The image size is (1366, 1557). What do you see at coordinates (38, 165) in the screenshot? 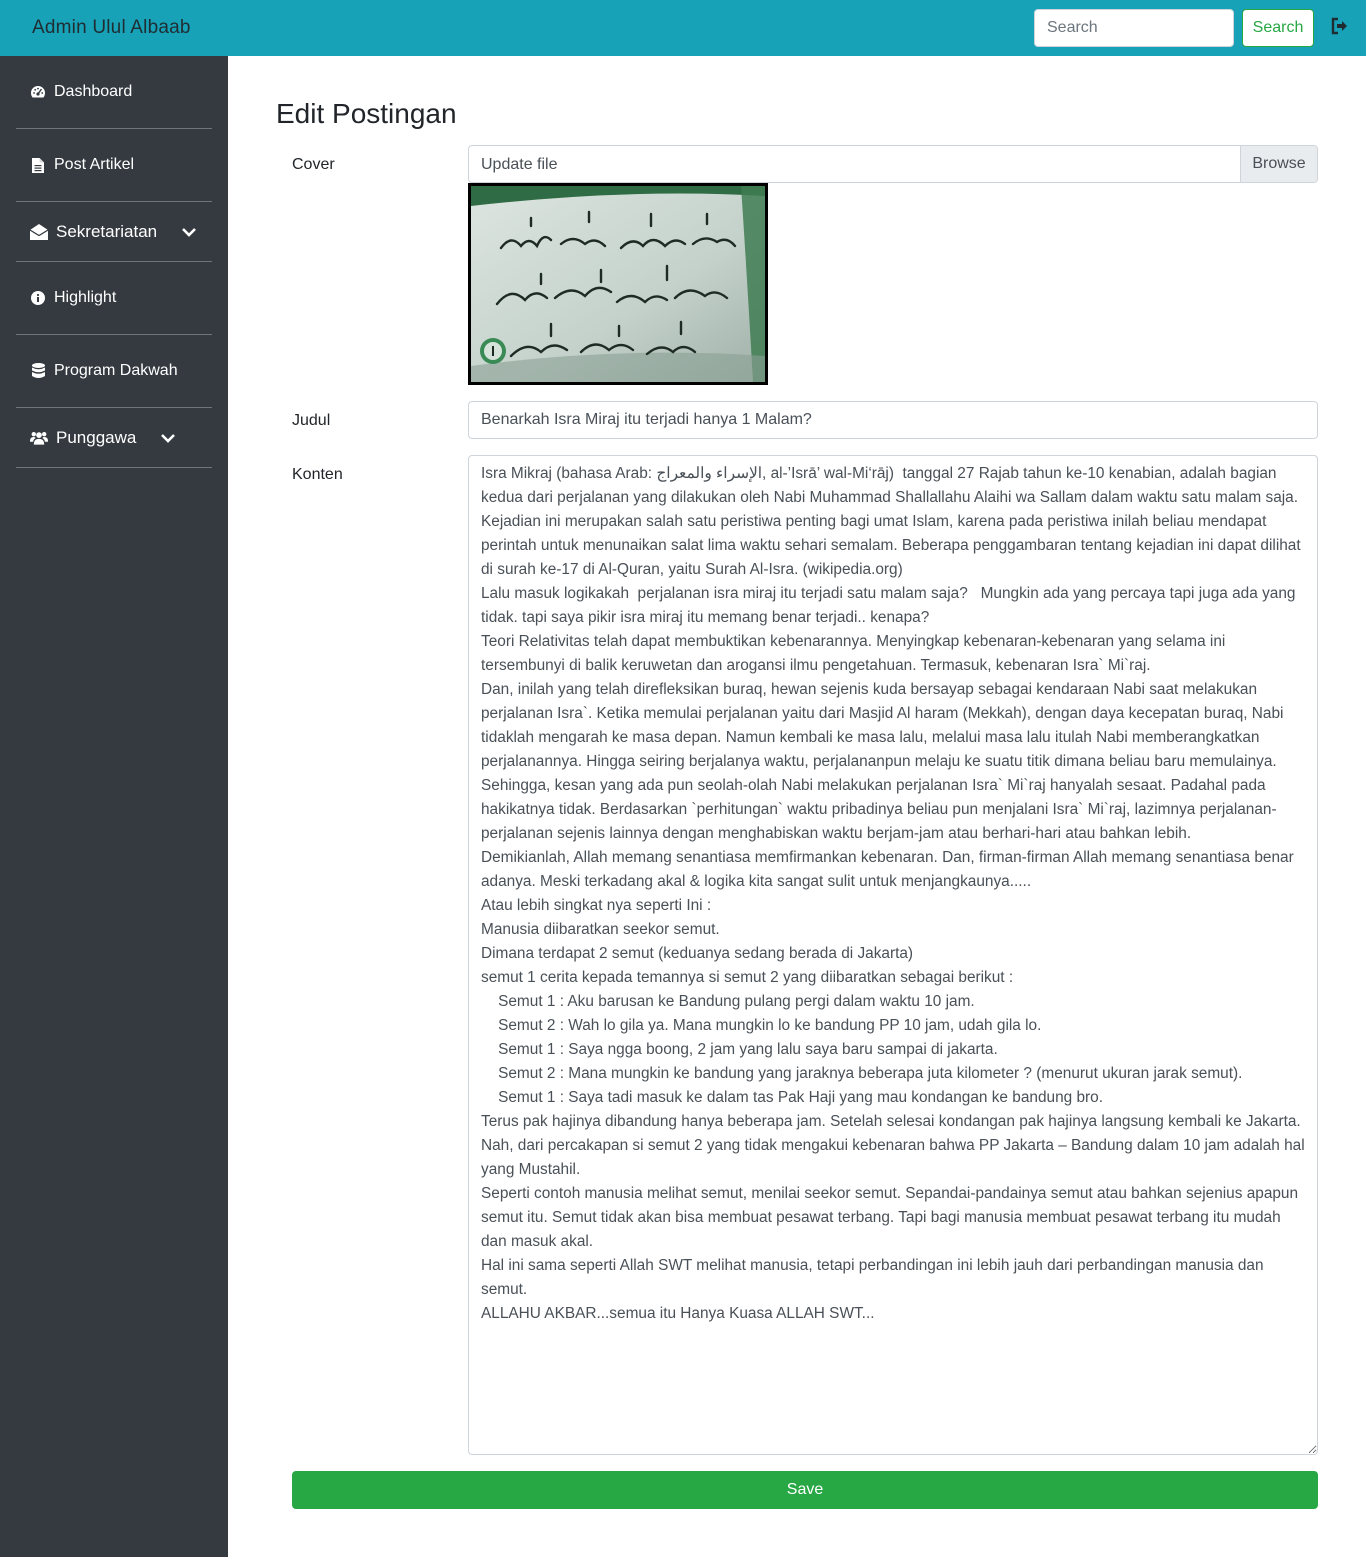
I see `file-icon` at bounding box center [38, 165].